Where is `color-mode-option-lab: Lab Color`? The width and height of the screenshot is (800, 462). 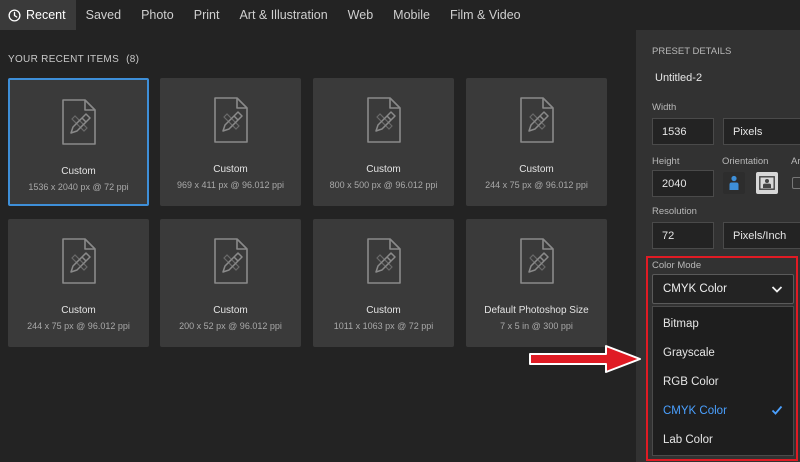 color-mode-option-lab: Lab Color is located at coordinates (723, 440).